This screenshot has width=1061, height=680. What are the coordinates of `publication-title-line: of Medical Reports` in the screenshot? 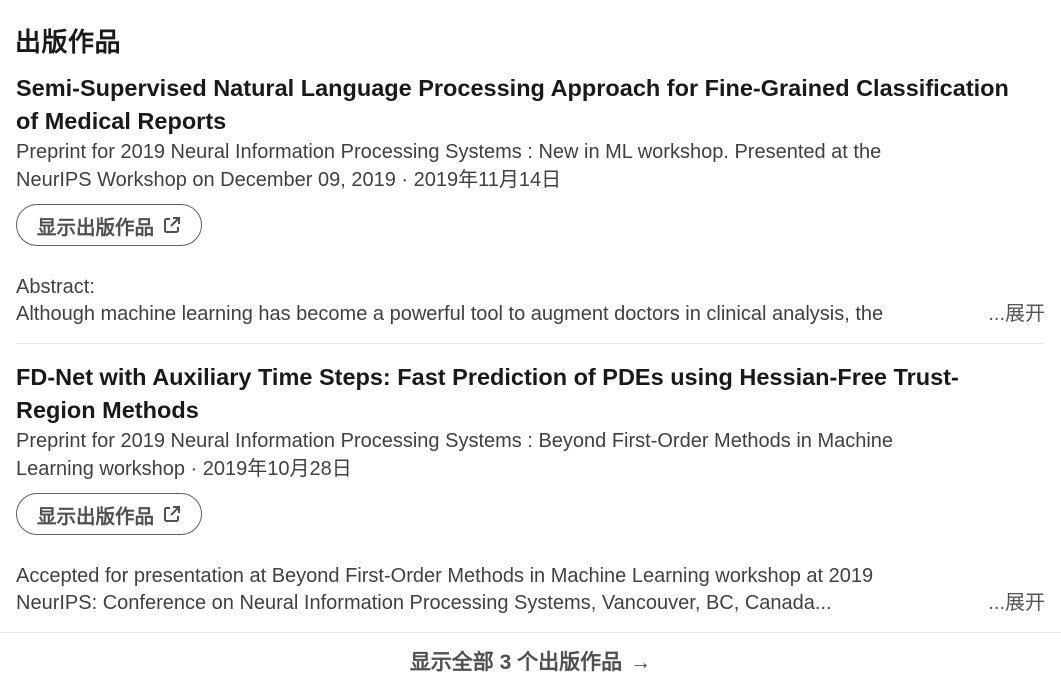 It's located at (121, 121).